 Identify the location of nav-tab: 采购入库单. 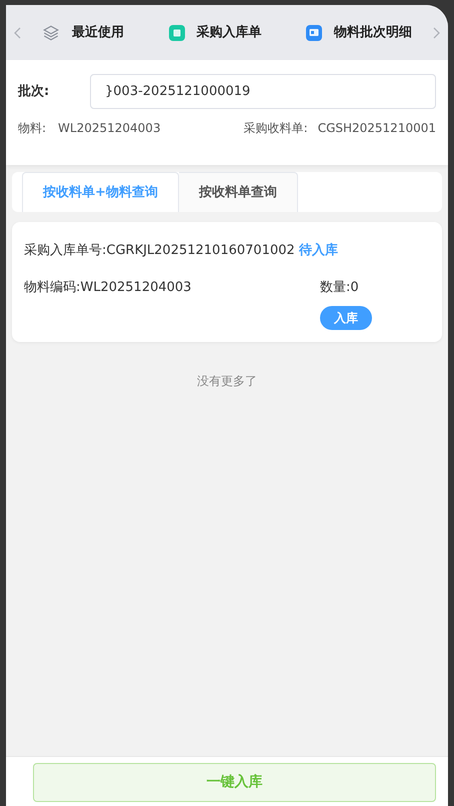
(229, 32).